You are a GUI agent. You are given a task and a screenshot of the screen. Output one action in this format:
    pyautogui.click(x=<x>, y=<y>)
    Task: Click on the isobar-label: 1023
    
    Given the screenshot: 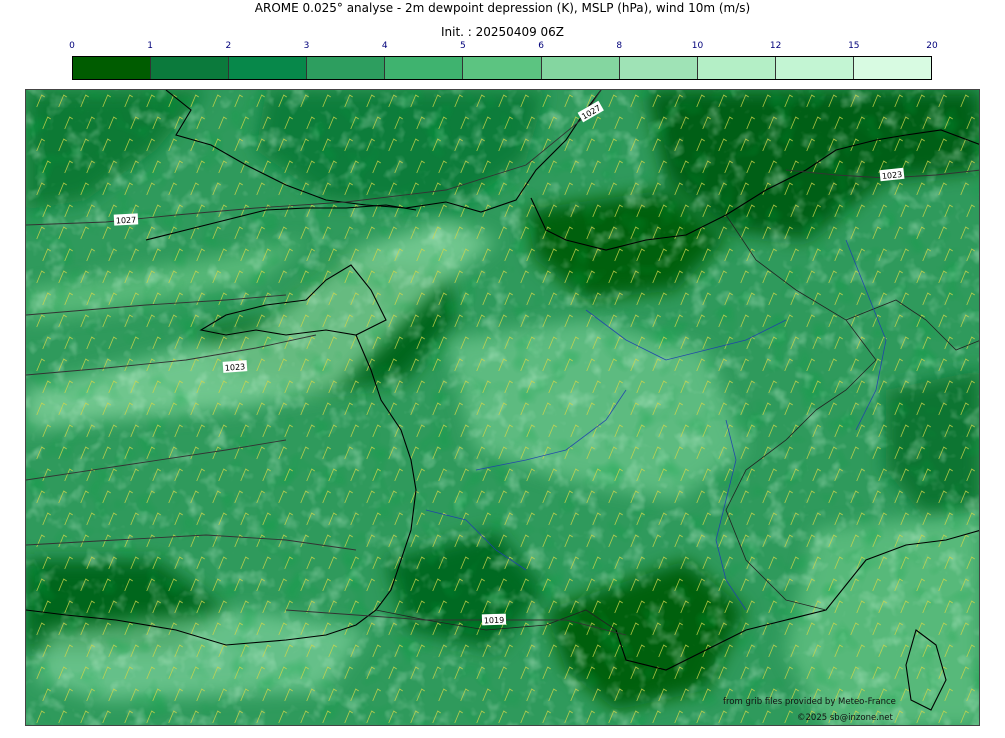 What is the action you would take?
    pyautogui.click(x=235, y=367)
    